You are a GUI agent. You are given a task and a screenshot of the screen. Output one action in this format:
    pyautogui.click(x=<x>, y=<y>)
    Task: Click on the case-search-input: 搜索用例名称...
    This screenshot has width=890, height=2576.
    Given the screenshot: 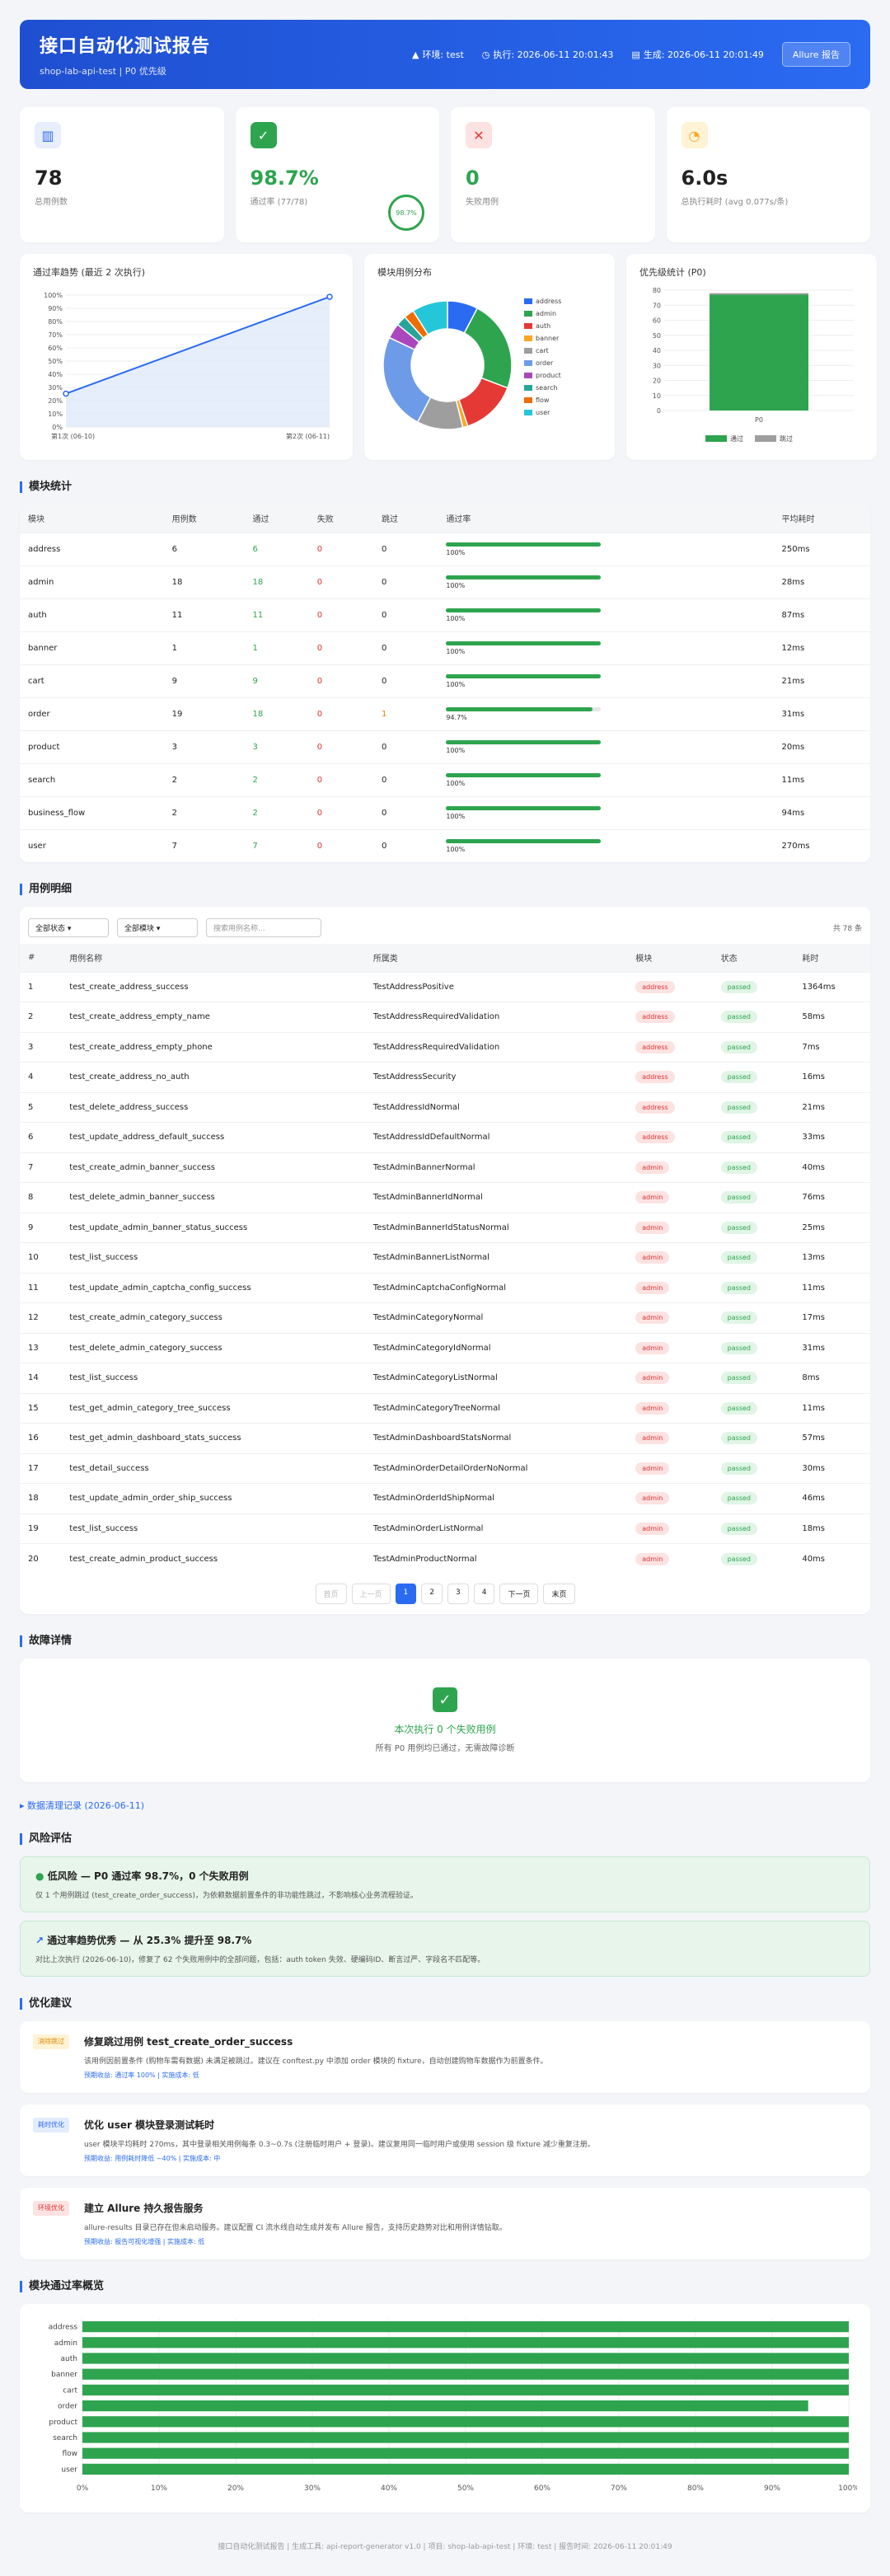 What is the action you would take?
    pyautogui.click(x=263, y=928)
    